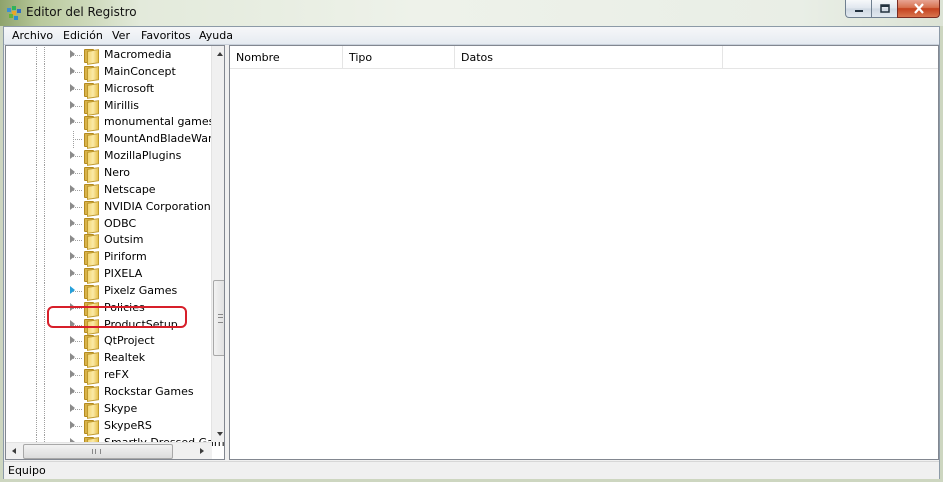 Image resolution: width=943 pixels, height=482 pixels. What do you see at coordinates (109, 72) in the screenshot?
I see `tree-item: MainConcept` at bounding box center [109, 72].